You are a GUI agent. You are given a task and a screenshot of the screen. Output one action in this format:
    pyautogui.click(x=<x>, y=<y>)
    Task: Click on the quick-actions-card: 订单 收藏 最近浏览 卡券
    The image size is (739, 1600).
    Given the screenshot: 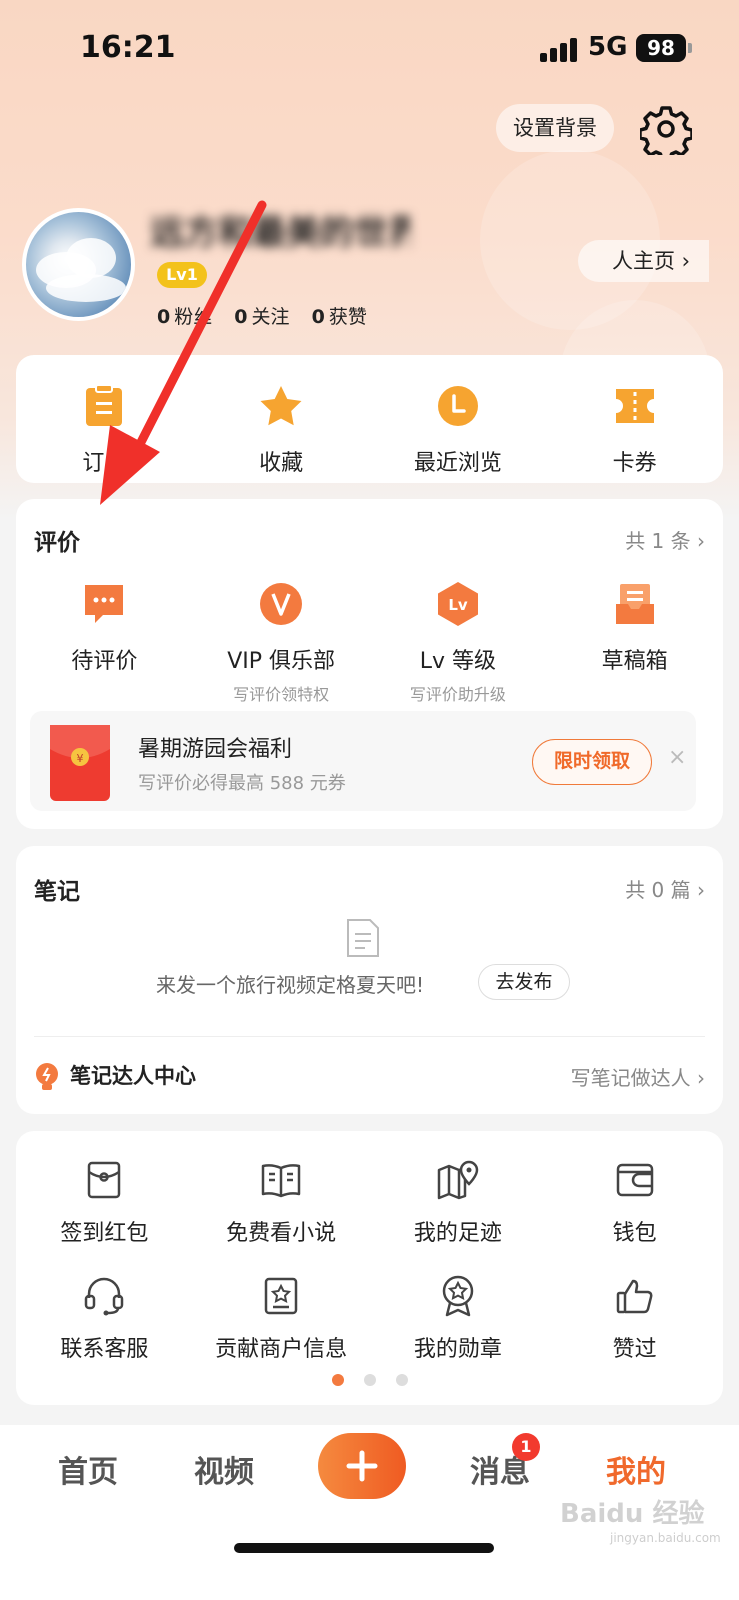 What is the action you would take?
    pyautogui.click(x=369, y=419)
    